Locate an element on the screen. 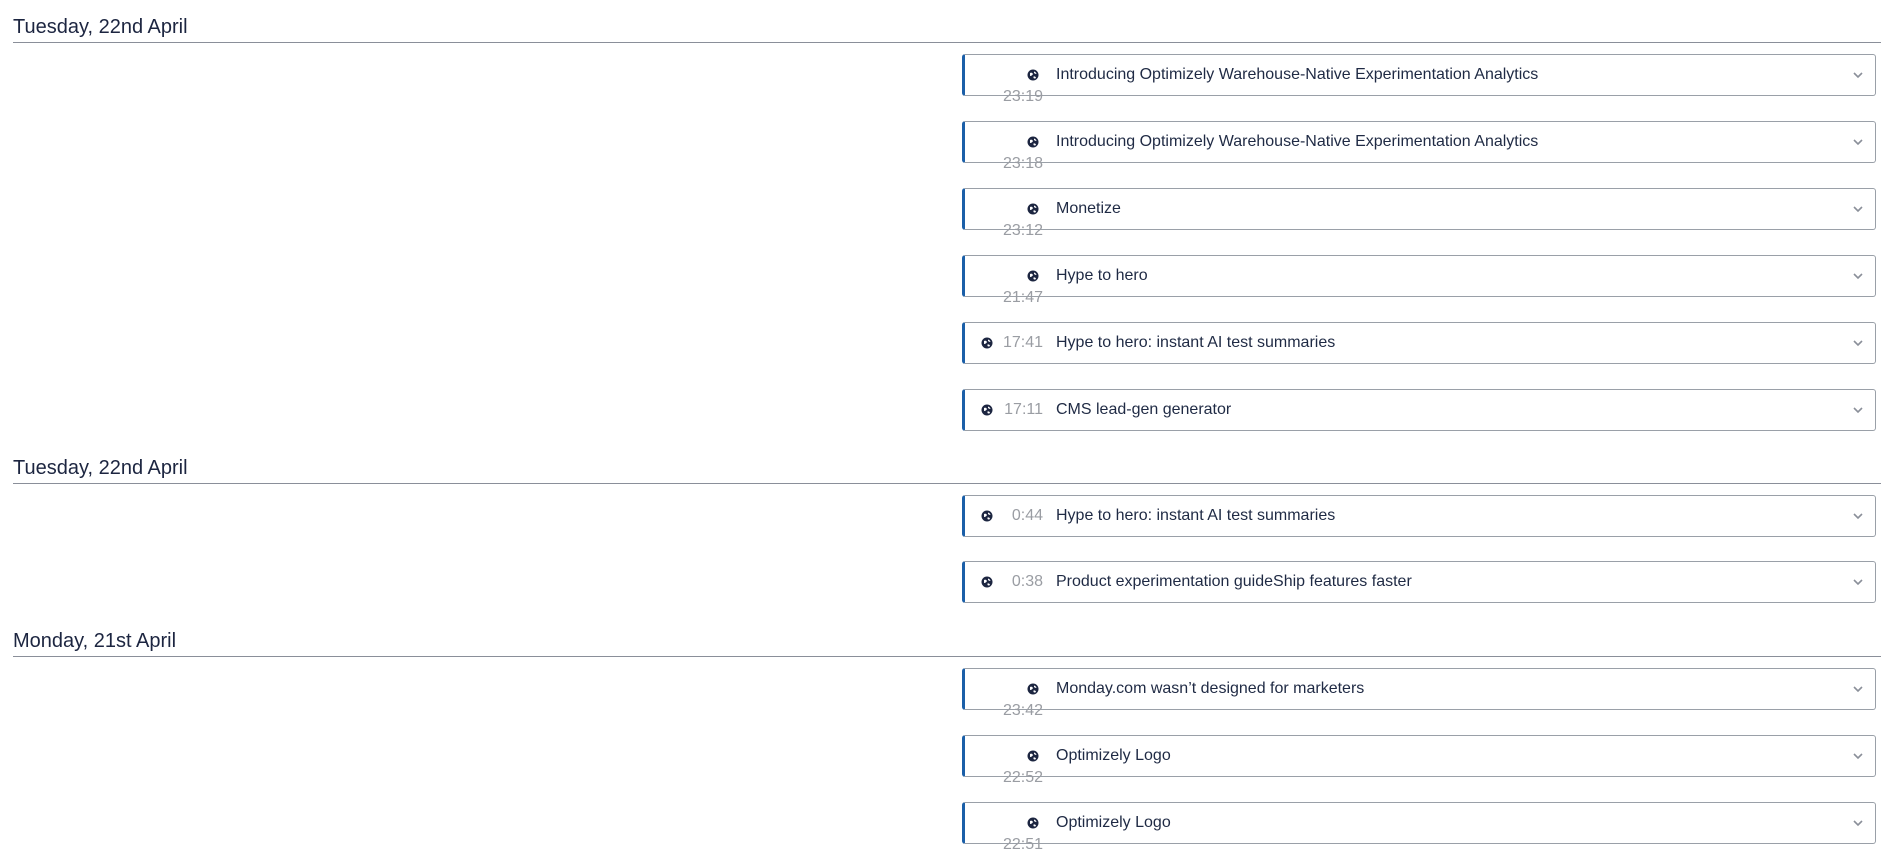 The width and height of the screenshot is (1894, 856). item-title: Monday.com wasn’t designed for marketers is located at coordinates (1210, 688).